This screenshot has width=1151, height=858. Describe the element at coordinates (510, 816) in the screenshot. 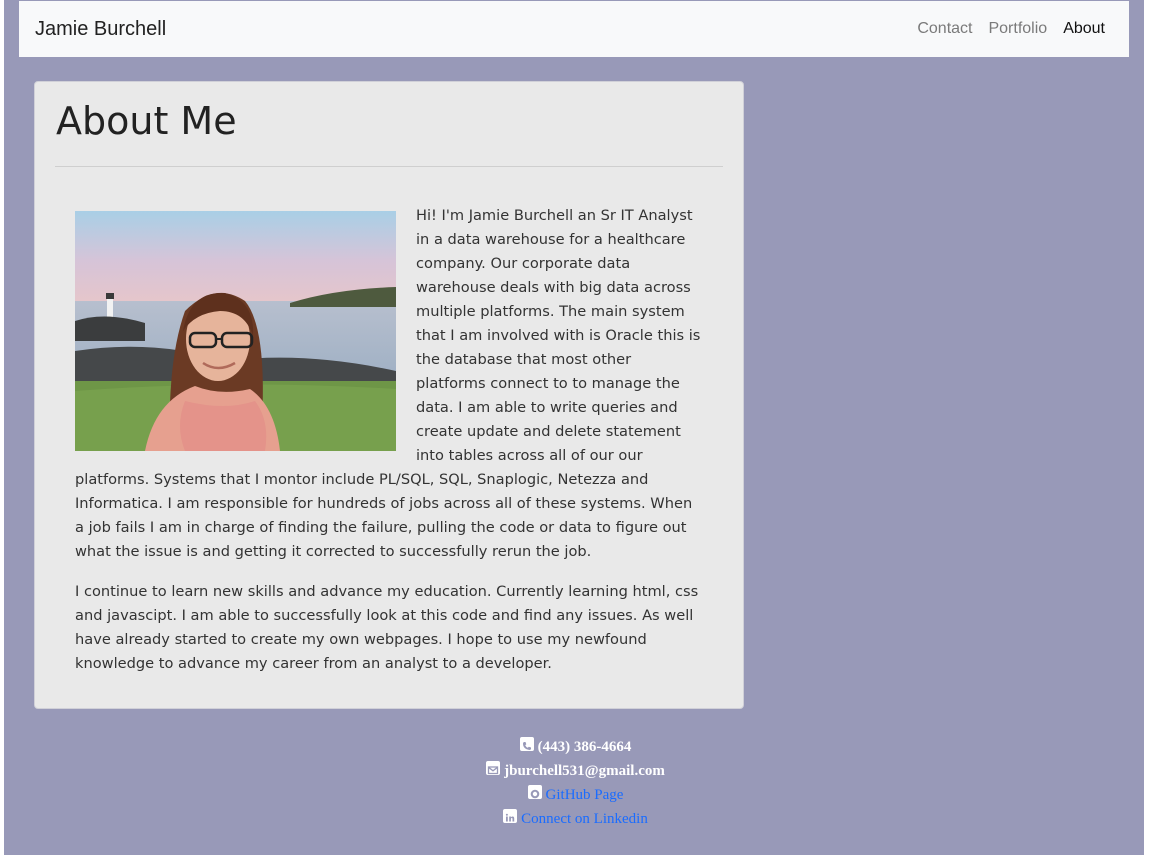

I see `linkedin-icon` at that location.